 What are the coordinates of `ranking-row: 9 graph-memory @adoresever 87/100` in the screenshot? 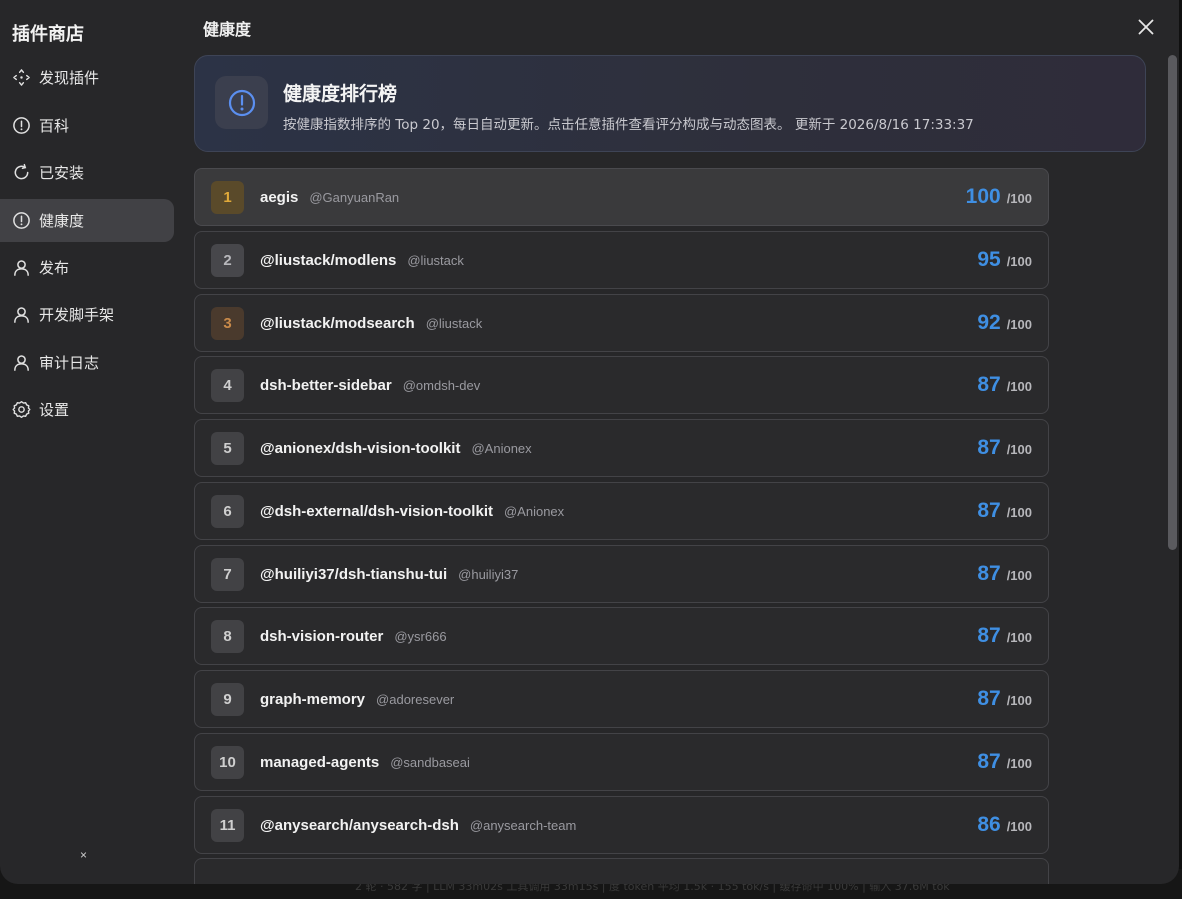 It's located at (621, 699).